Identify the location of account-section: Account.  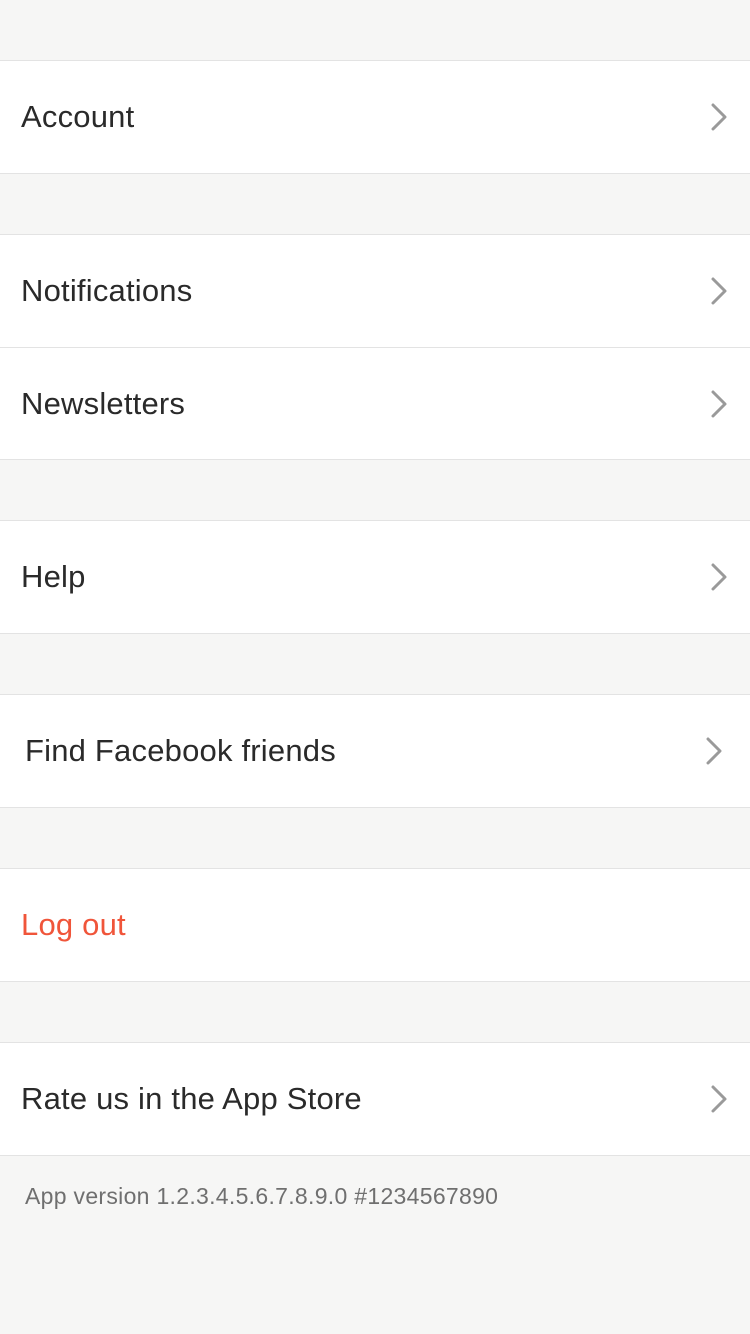
(375, 117).